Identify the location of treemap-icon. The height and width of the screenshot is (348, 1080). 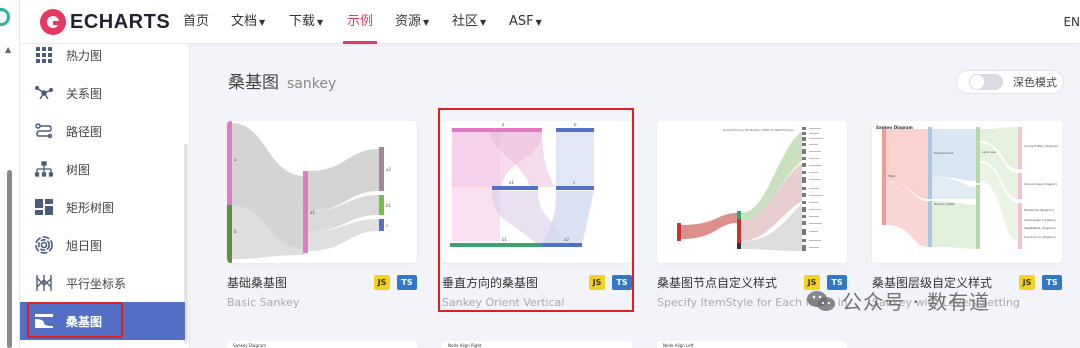
(44, 207).